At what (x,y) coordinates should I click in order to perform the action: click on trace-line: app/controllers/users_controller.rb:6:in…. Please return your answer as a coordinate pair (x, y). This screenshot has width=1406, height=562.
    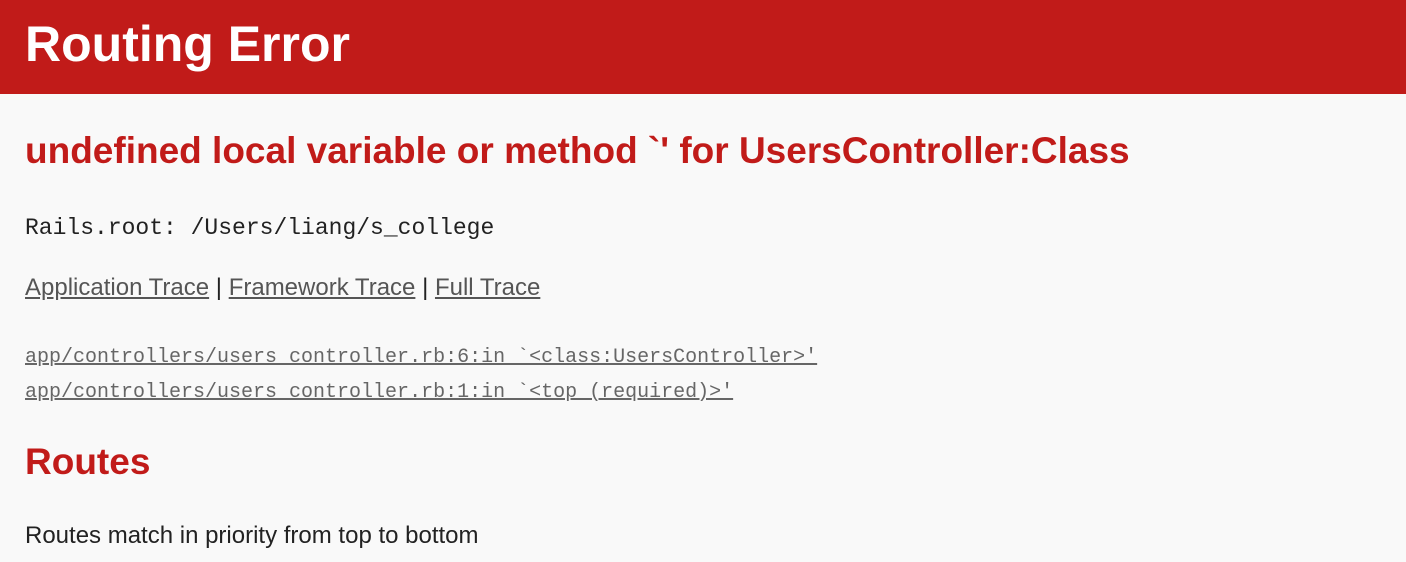
    Looking at the image, I should click on (421, 357).